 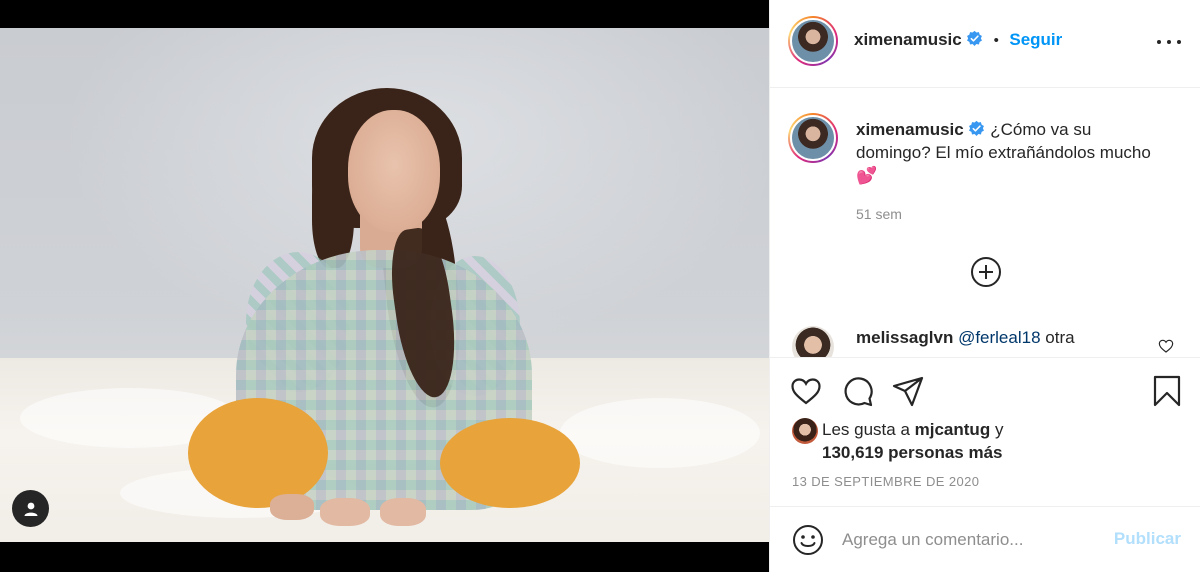 I want to click on caption-username: ximenamusic, so click(x=910, y=129).